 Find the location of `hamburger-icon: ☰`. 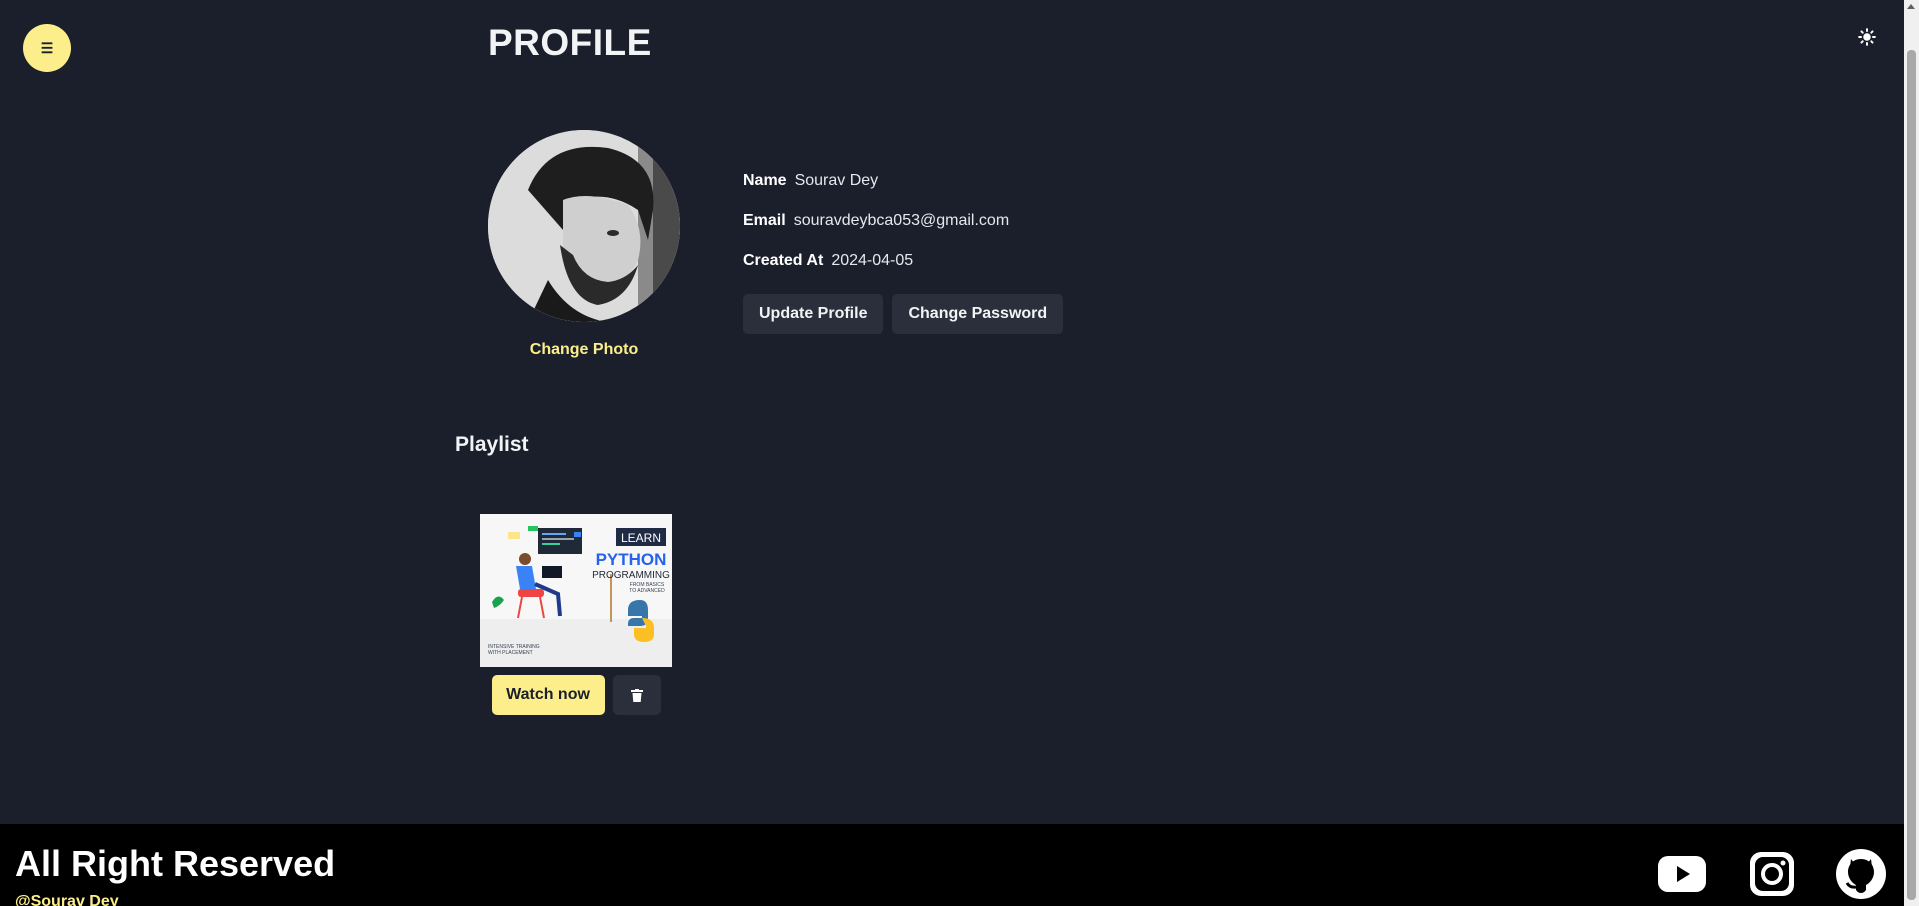

hamburger-icon: ☰ is located at coordinates (47, 47).